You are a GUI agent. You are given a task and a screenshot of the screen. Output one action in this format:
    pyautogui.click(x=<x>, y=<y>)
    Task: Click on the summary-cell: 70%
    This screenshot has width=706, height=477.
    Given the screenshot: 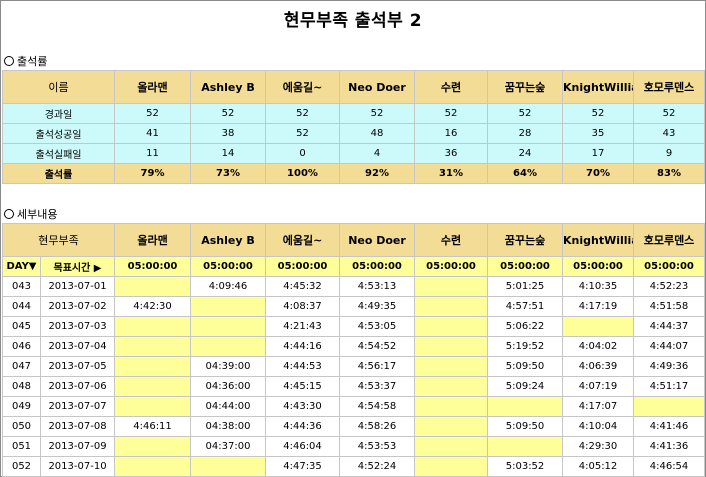 What is the action you would take?
    pyautogui.click(x=598, y=173)
    